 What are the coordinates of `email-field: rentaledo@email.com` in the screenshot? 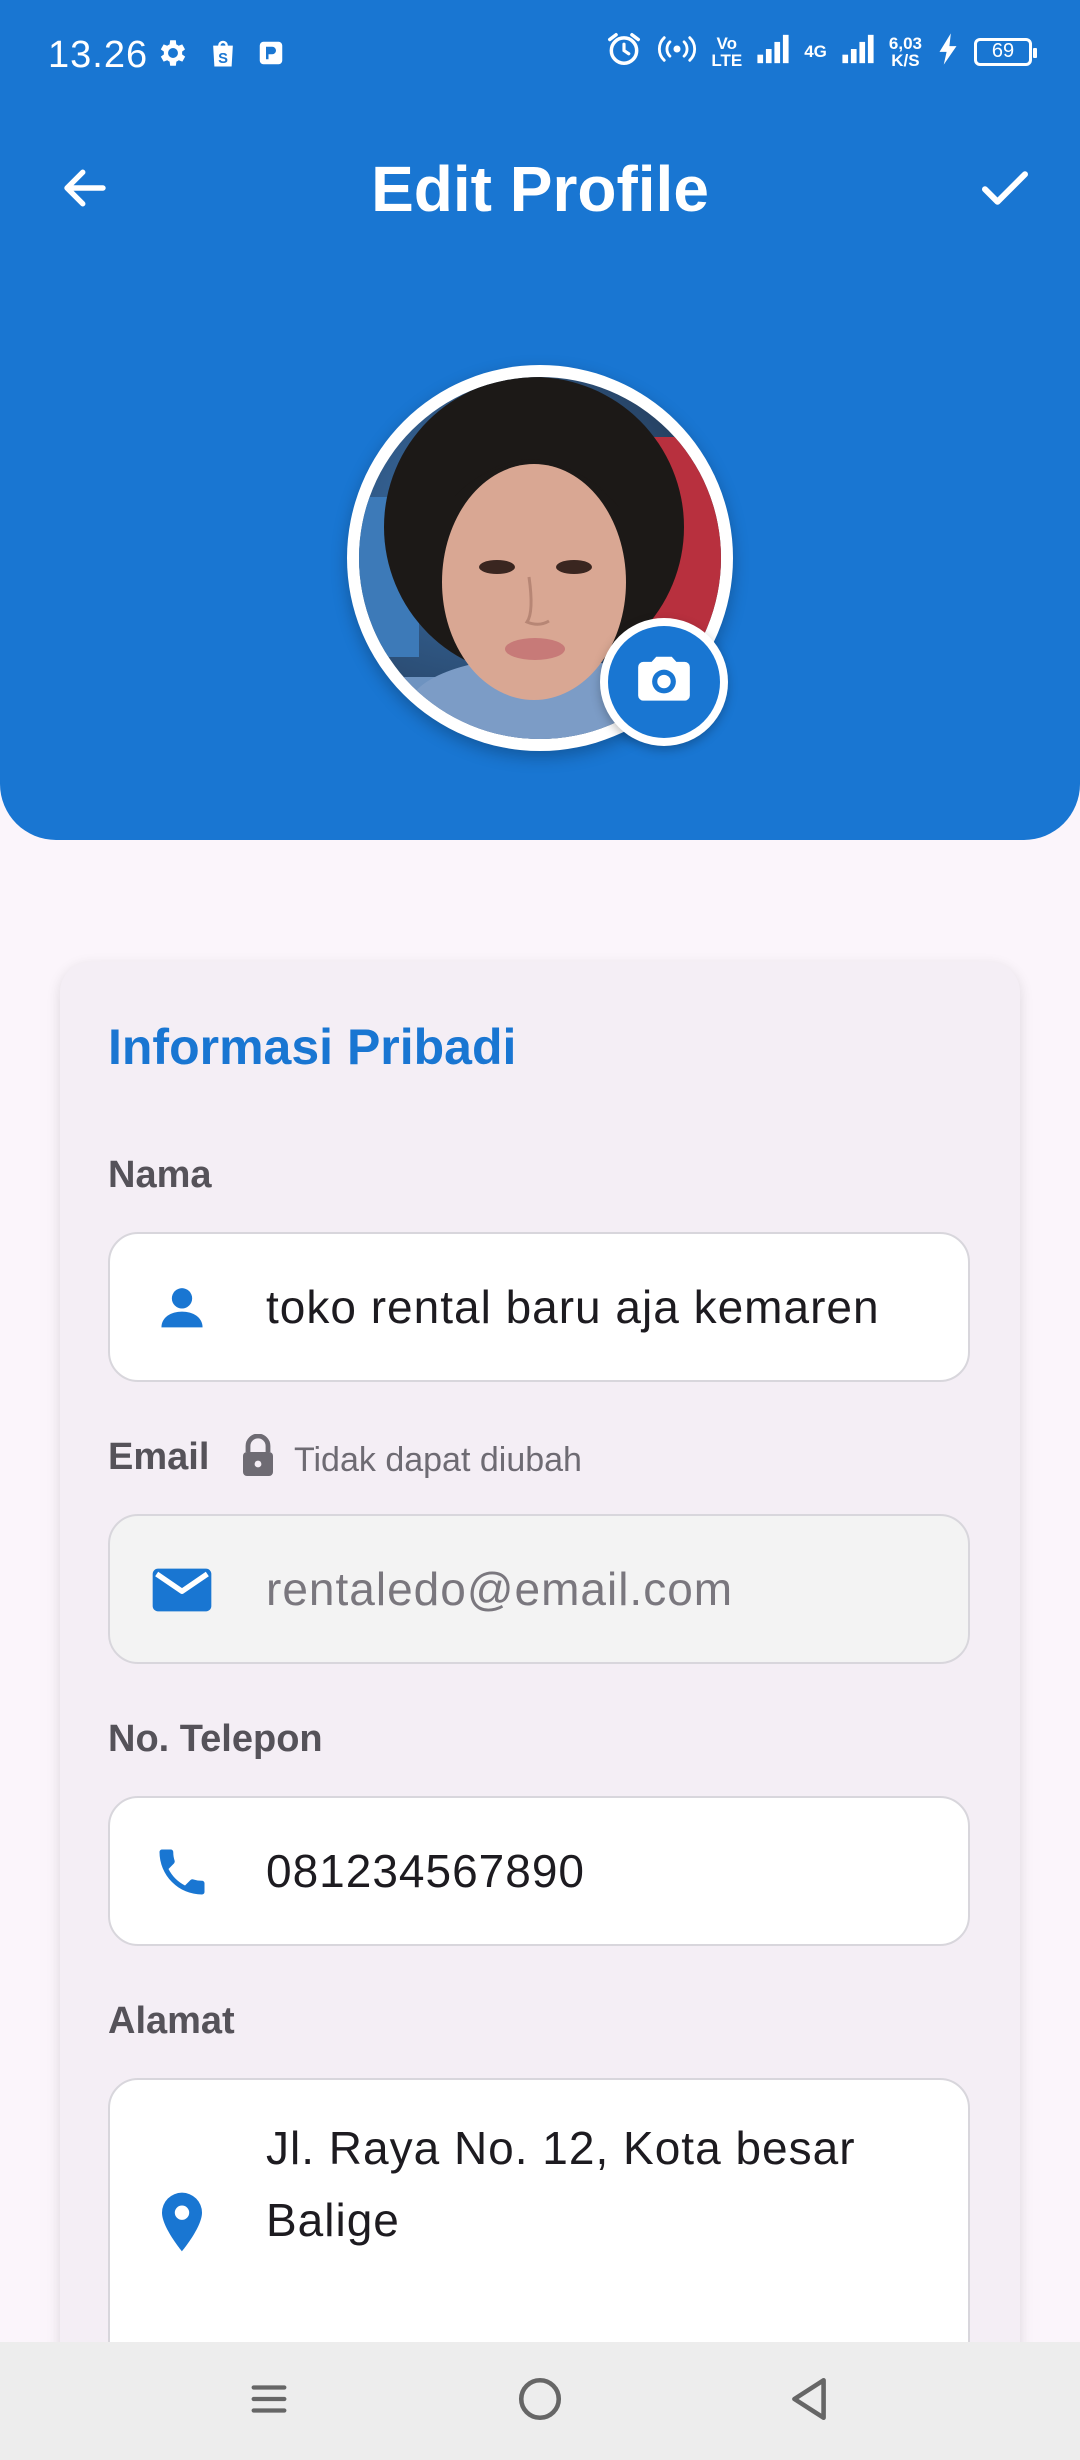 It's located at (539, 1589).